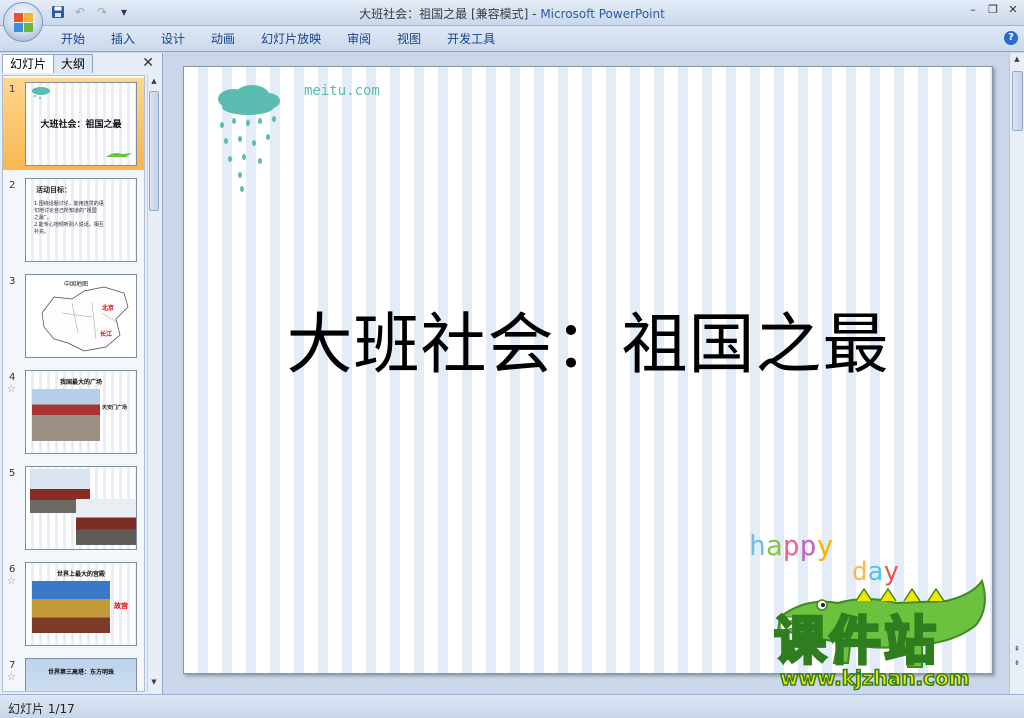  What do you see at coordinates (41, 709) in the screenshot?
I see `slide-counter: 幻灯片 1/17` at bounding box center [41, 709].